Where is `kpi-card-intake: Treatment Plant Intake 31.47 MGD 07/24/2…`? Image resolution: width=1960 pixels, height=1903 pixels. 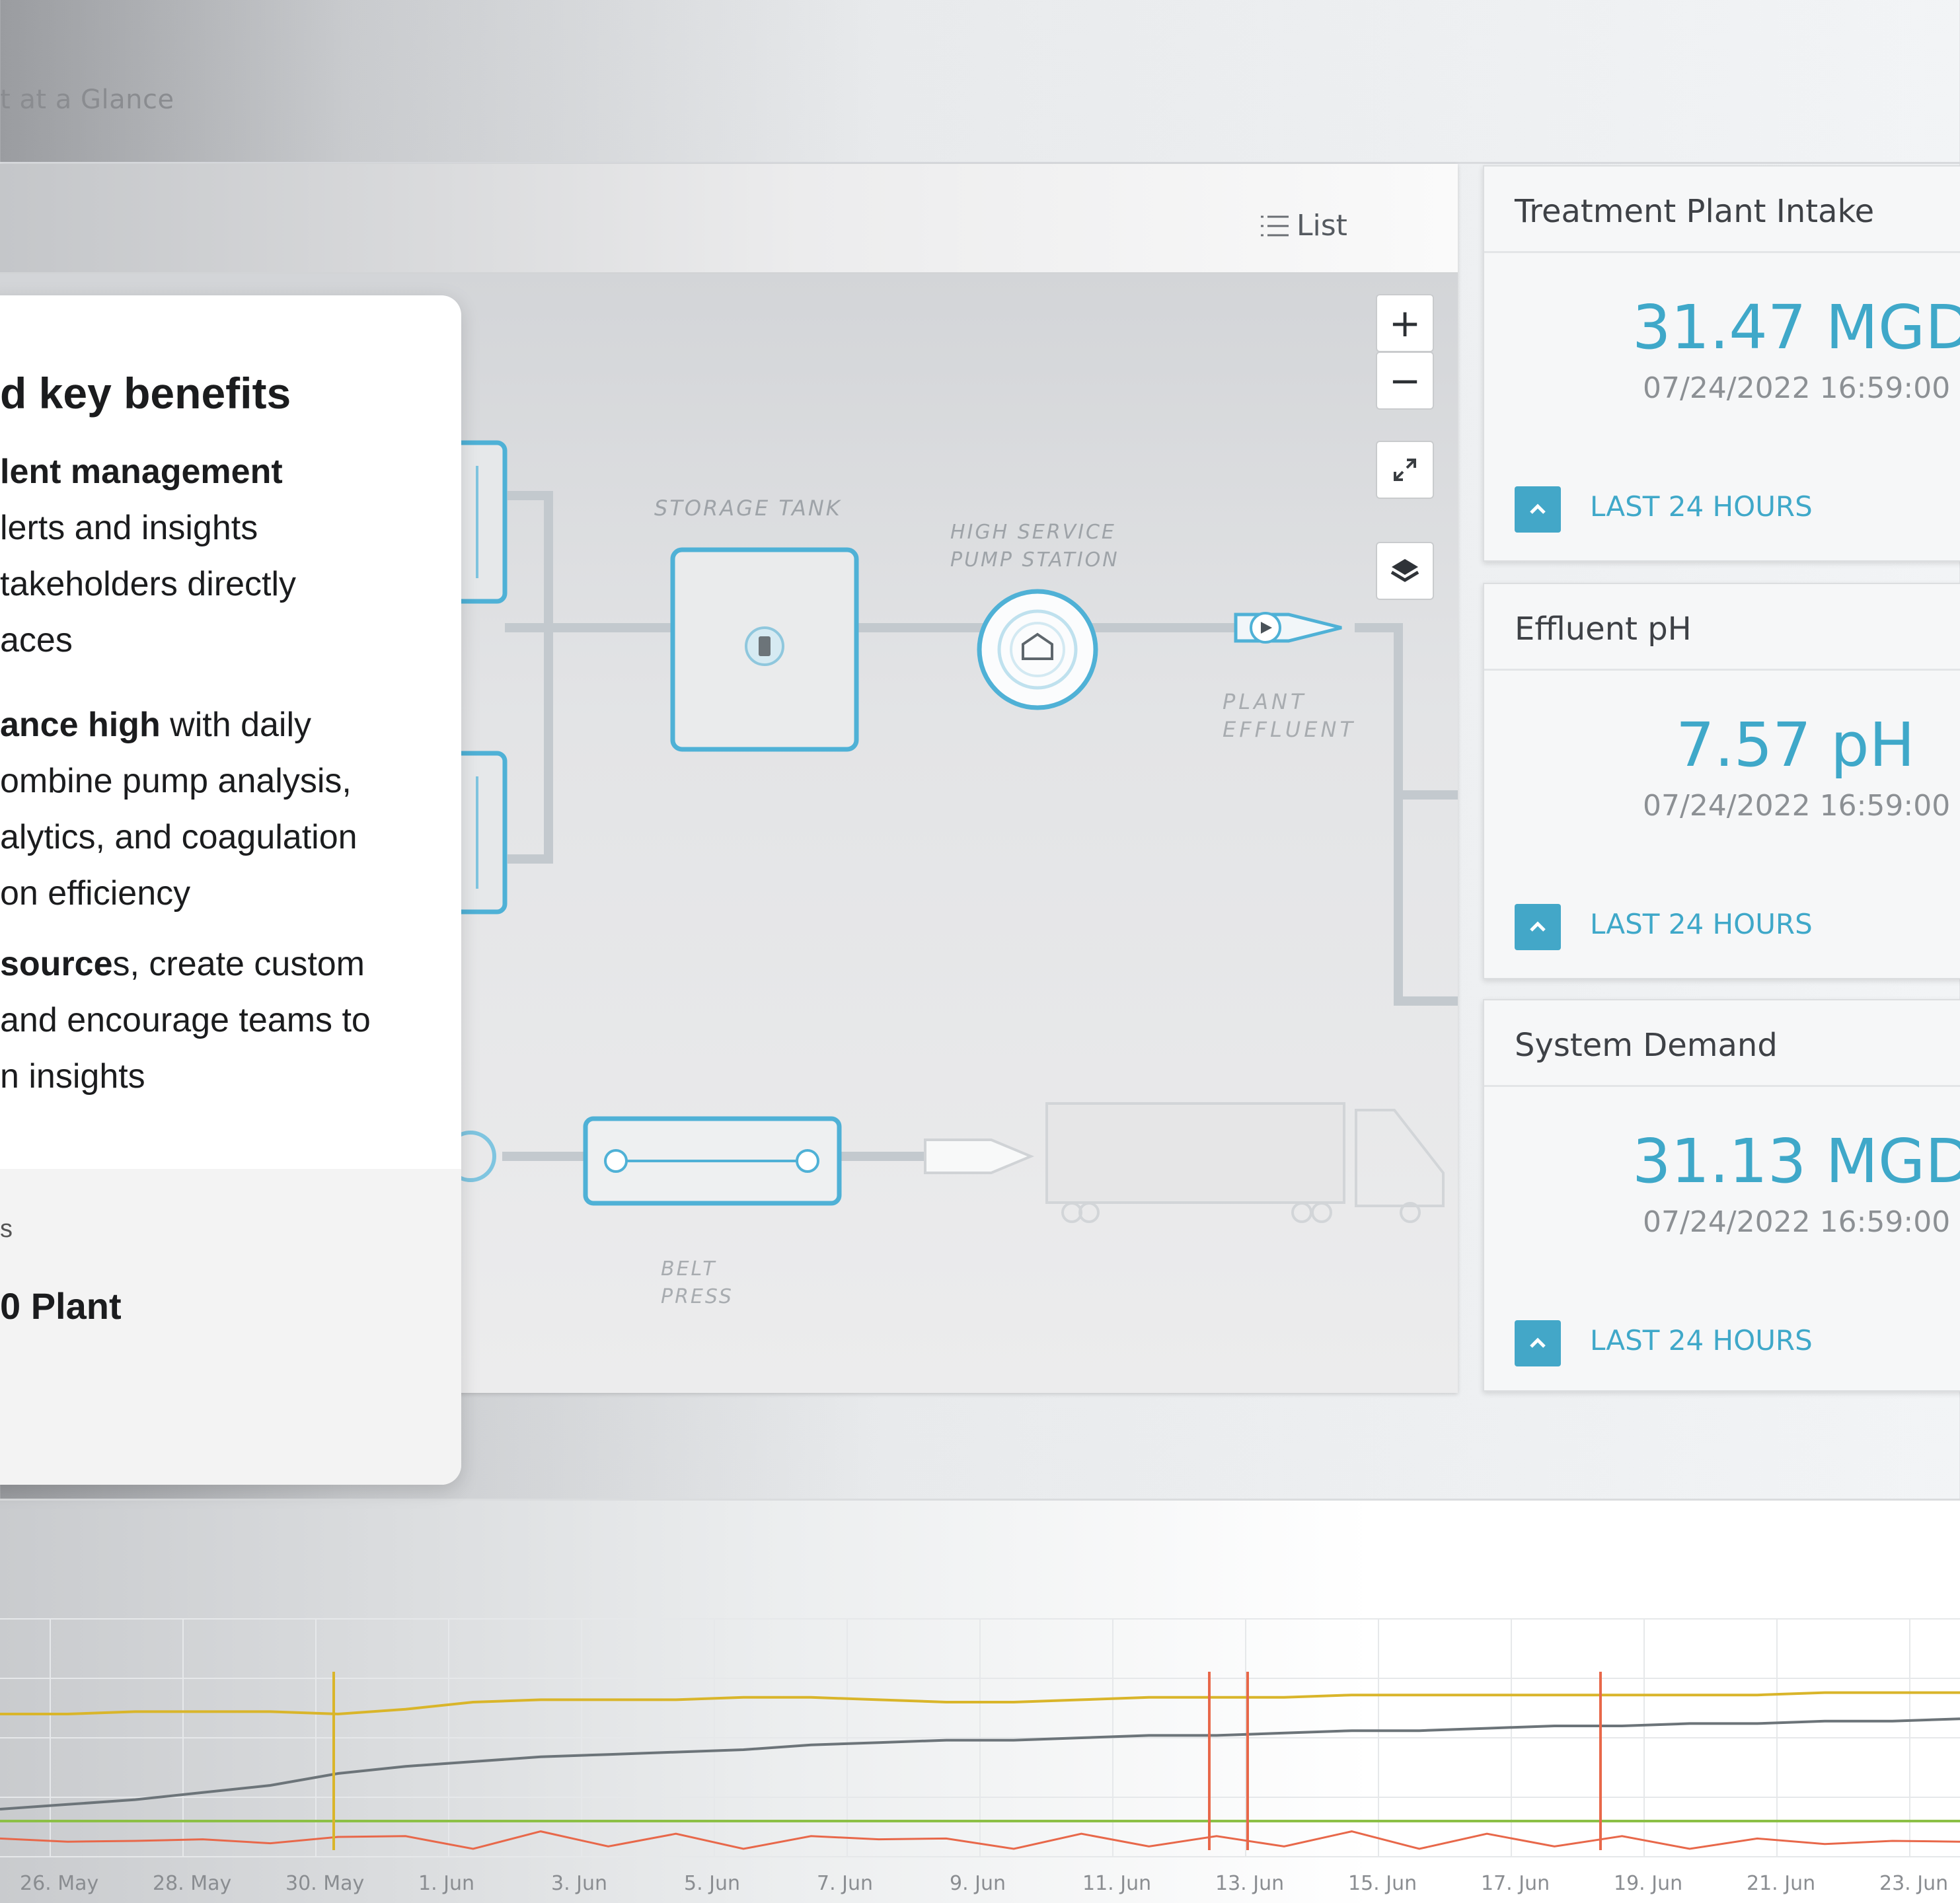
kpi-card-intake: Treatment Plant Intake 31.47 MGD 07/24/2… is located at coordinates (1721, 364).